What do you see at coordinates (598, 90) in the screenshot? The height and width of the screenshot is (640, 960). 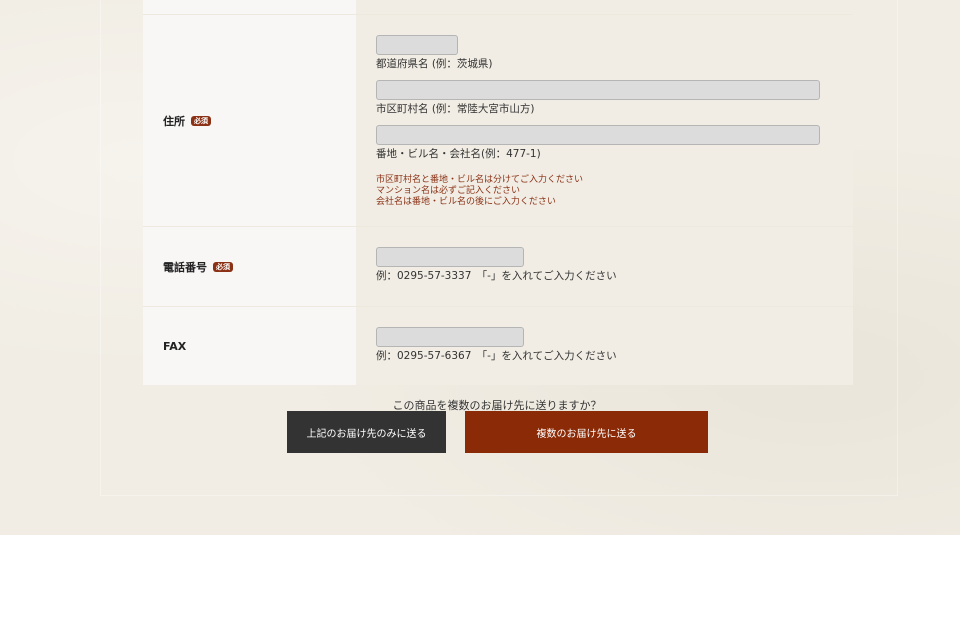 I see `city-input` at bounding box center [598, 90].